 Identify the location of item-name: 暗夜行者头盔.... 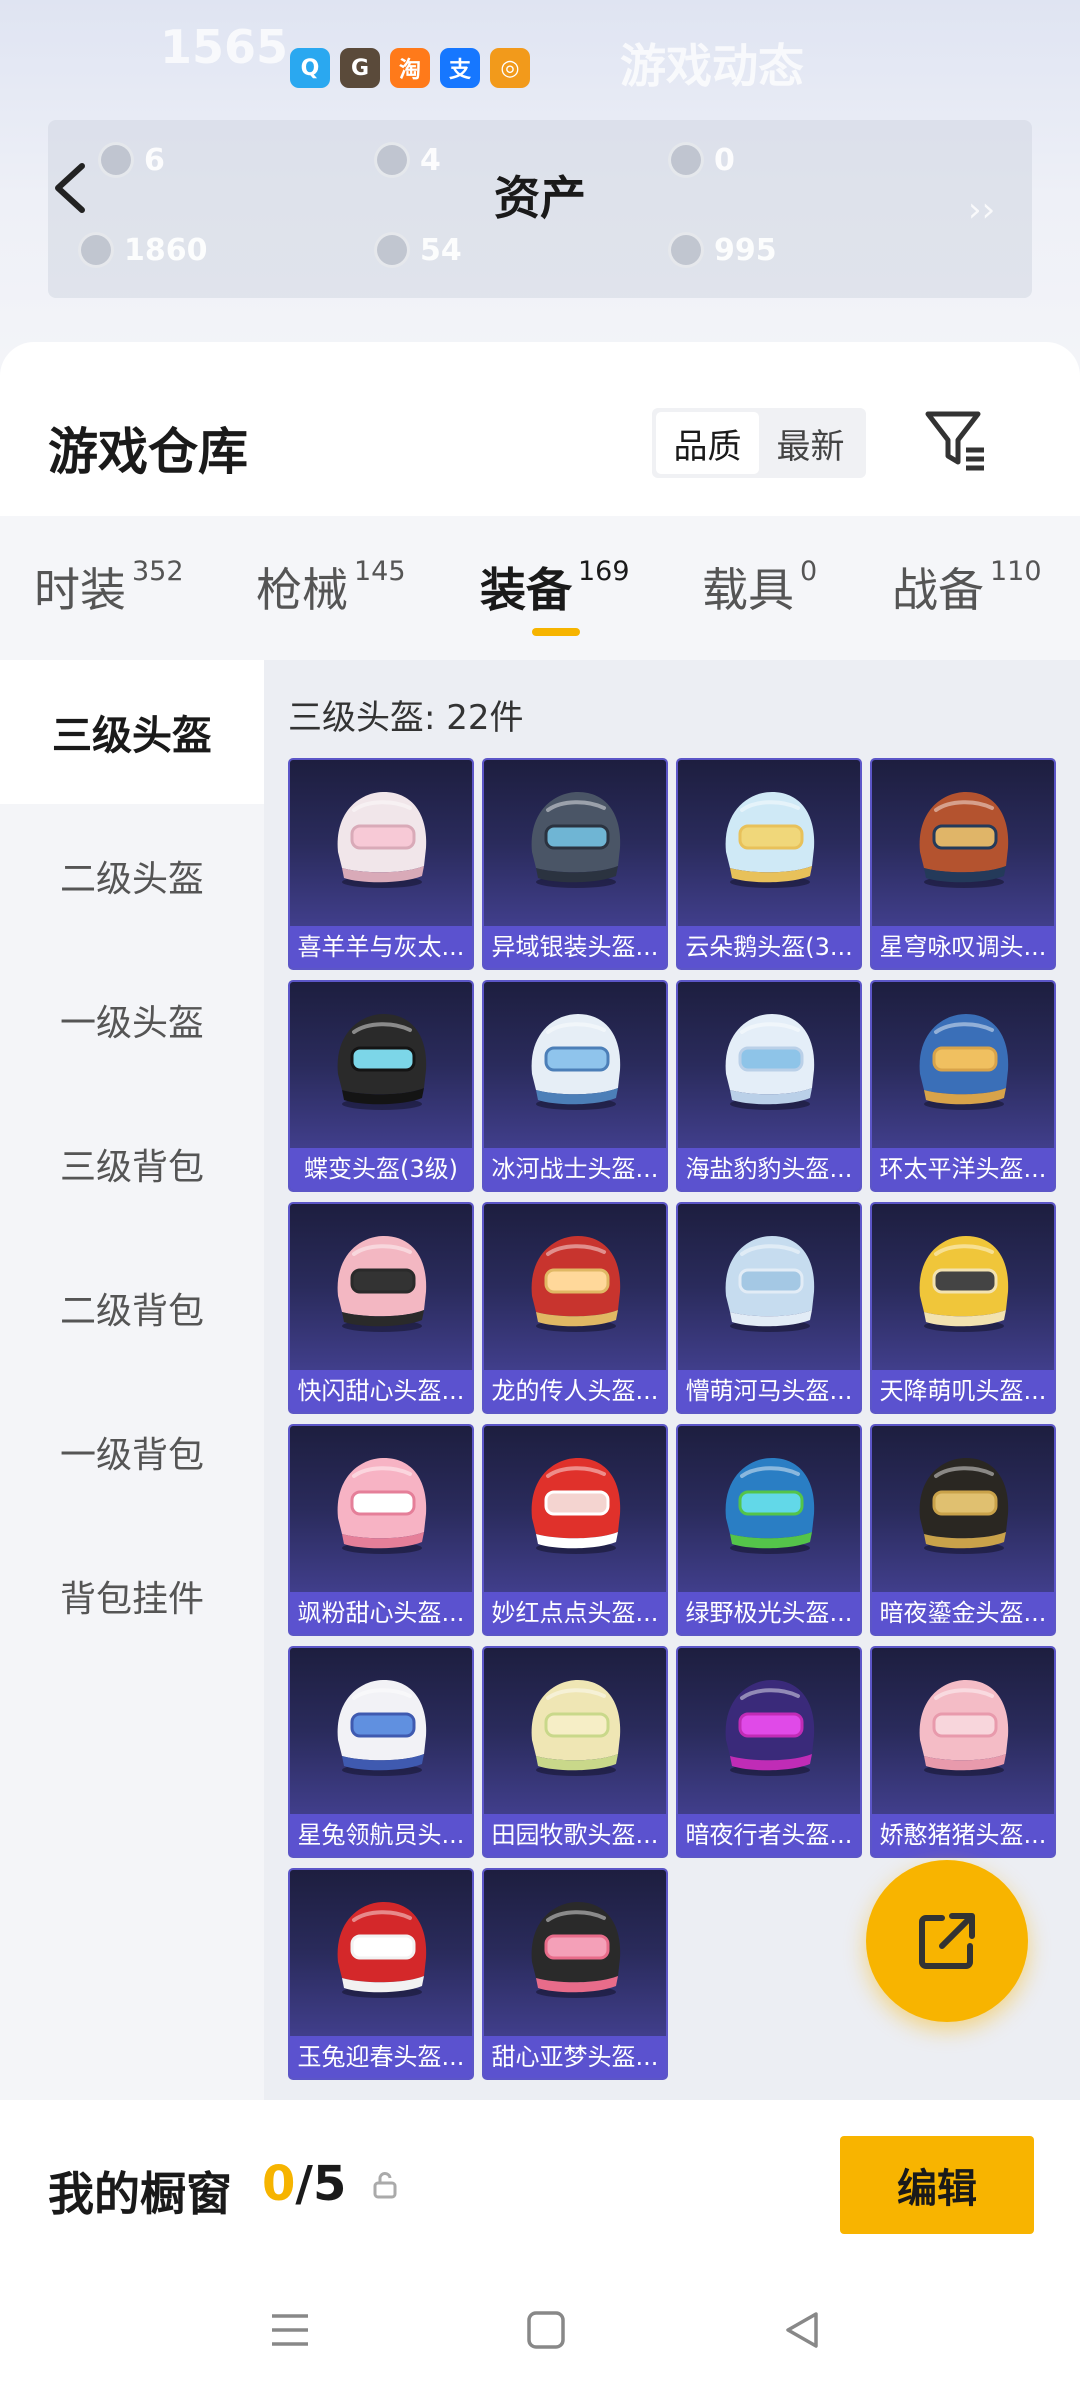
(769, 1835).